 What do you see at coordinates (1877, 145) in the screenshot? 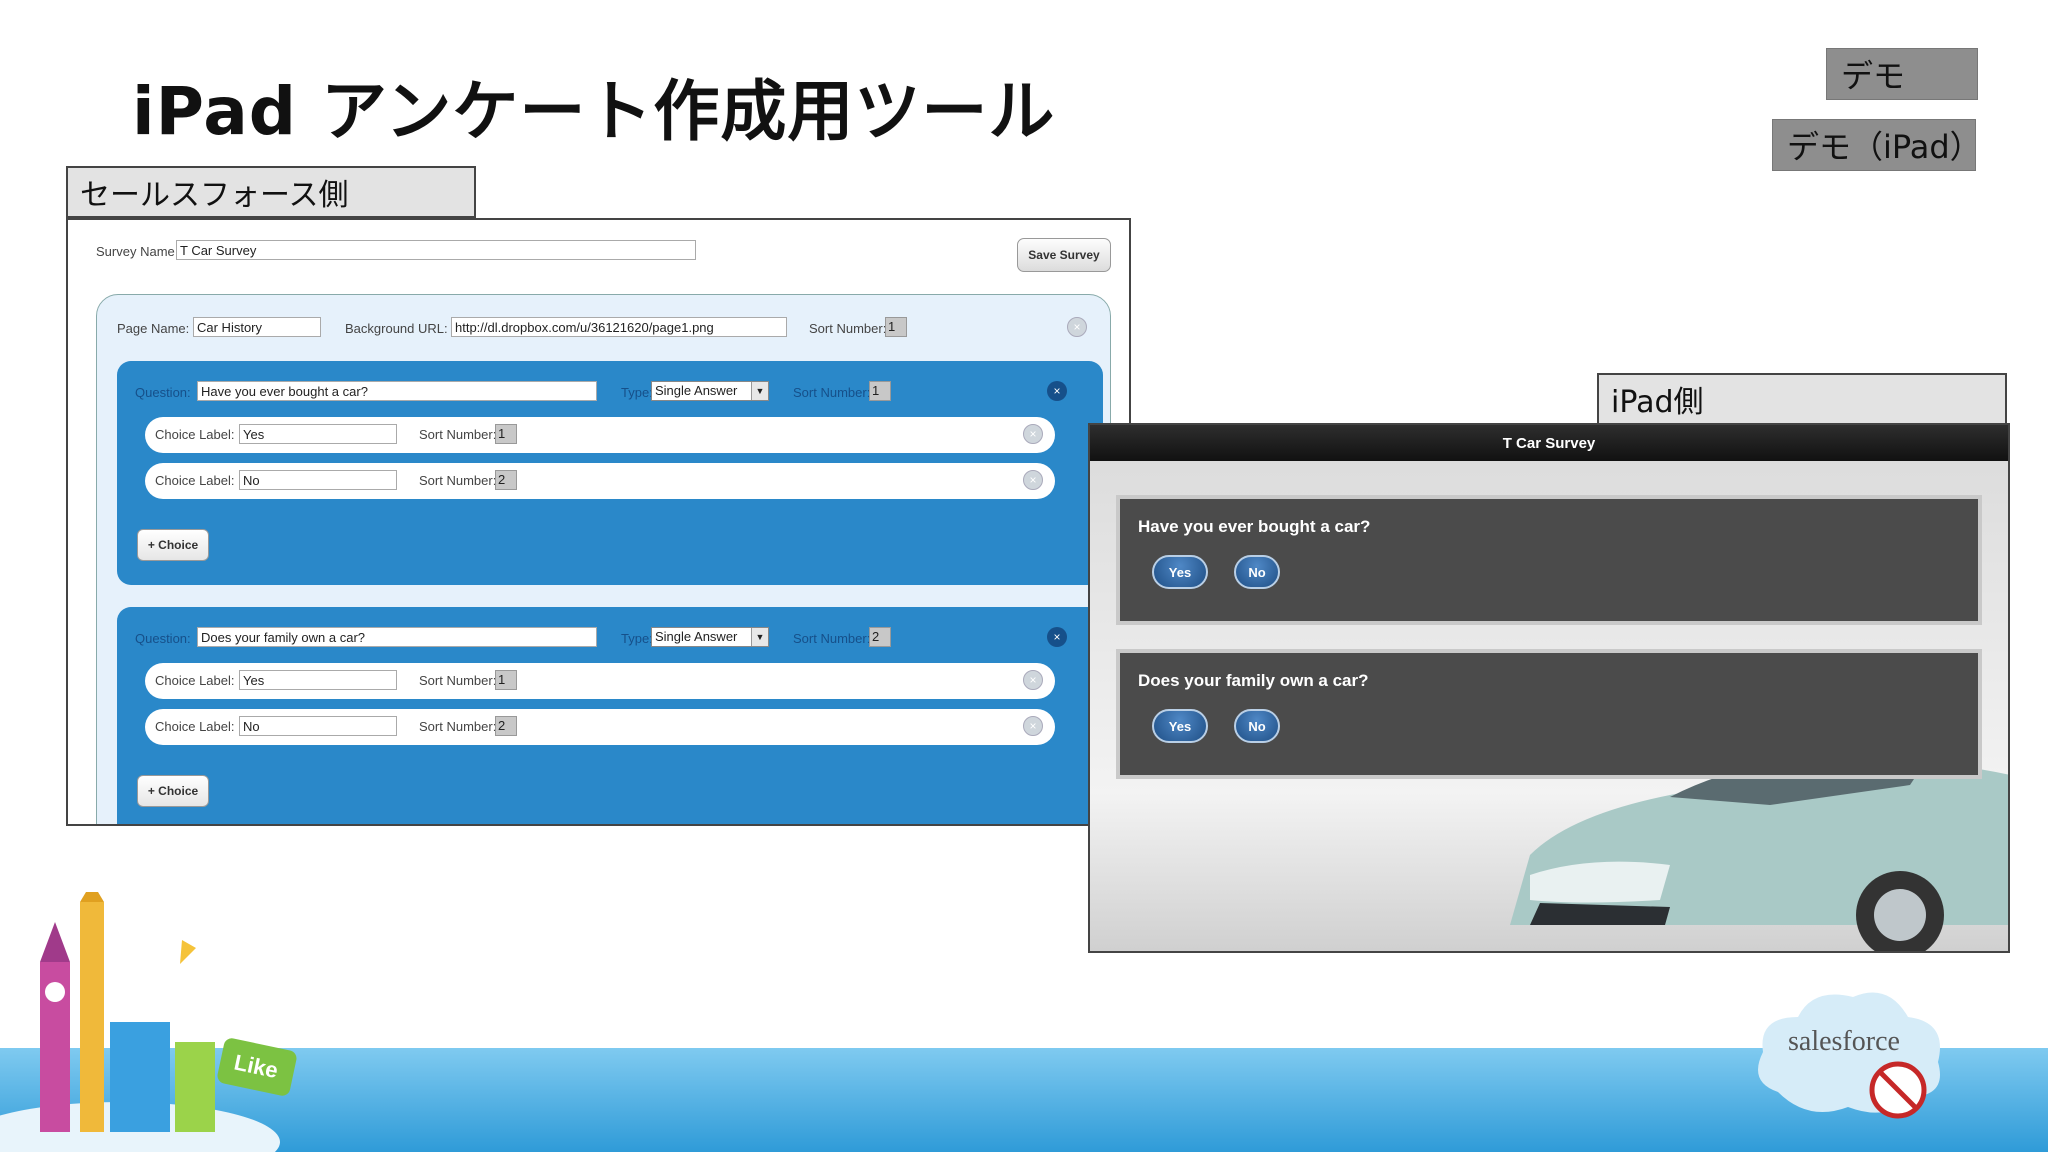
I see `demo-ipad-button: デモ（iPad）` at bounding box center [1877, 145].